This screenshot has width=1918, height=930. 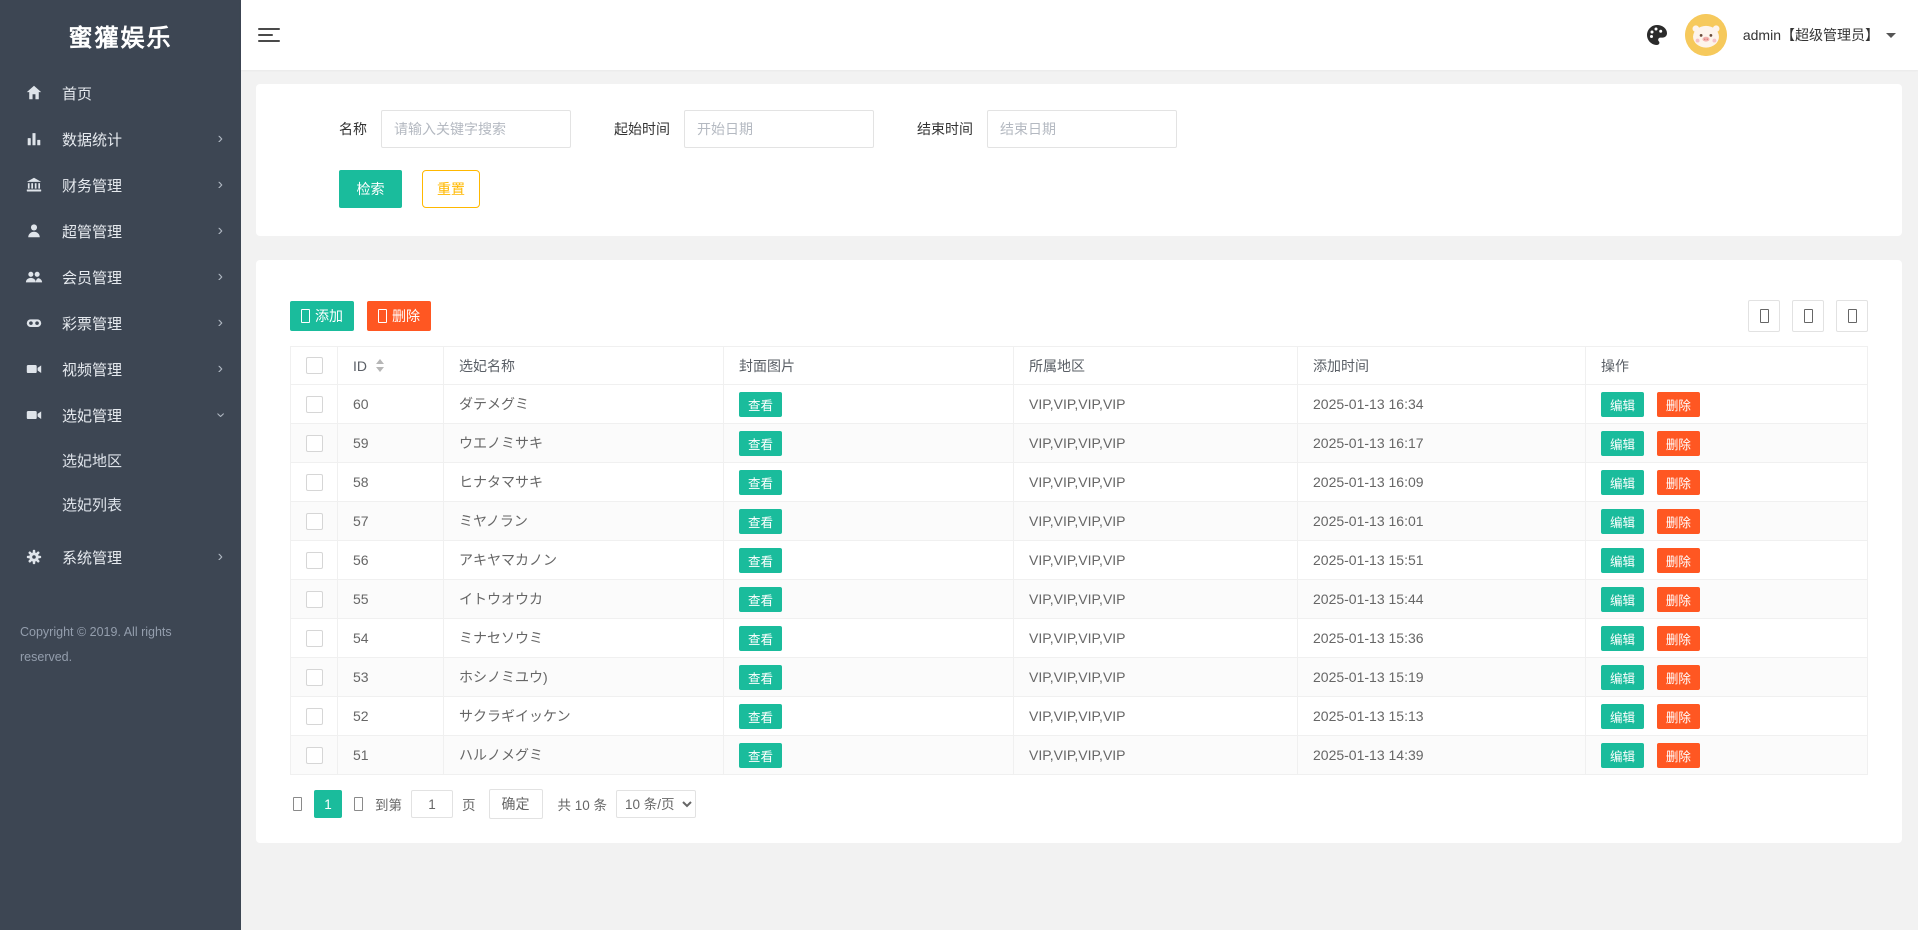 What do you see at coordinates (451, 189) in the screenshot?
I see `reset-button: 重置` at bounding box center [451, 189].